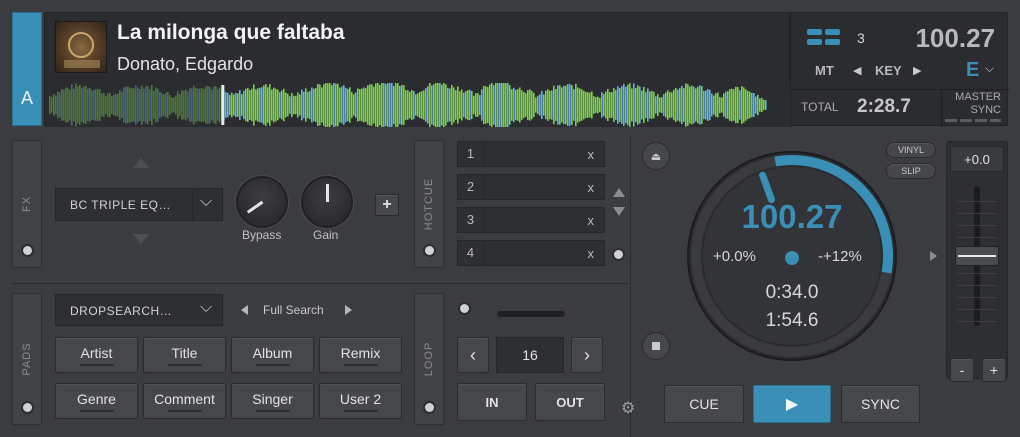  What do you see at coordinates (272, 401) in the screenshot?
I see `pad-button: Singer` at bounding box center [272, 401].